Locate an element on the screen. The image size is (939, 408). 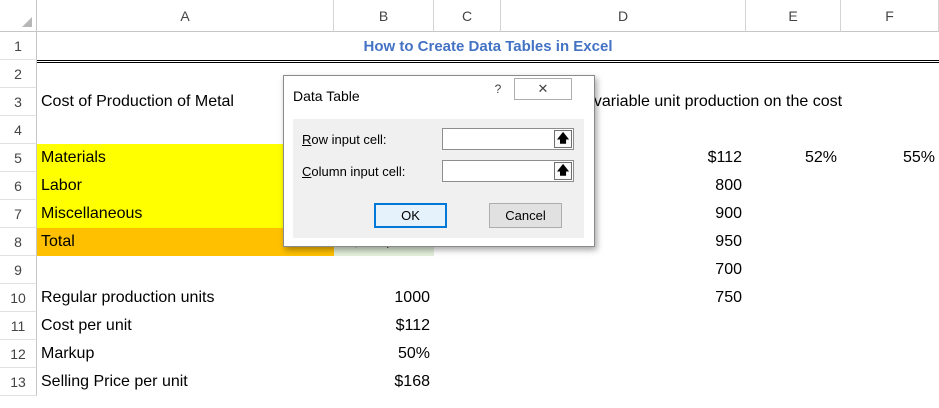
row-header-11: 11 is located at coordinates (18, 326).